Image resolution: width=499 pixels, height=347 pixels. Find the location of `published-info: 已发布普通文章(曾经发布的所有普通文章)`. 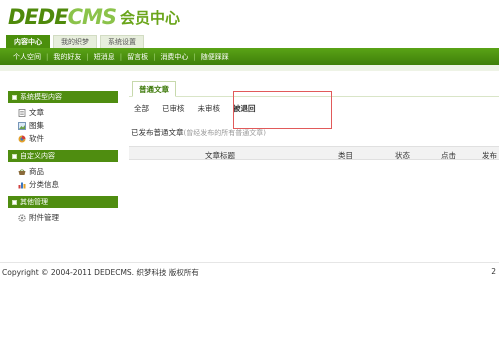

published-info: 已发布普通文章(曾经发布的所有普通文章) is located at coordinates (198, 132).